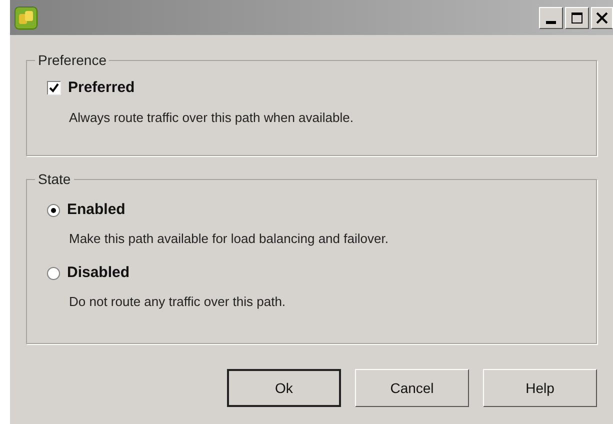 This screenshot has height=424, width=613. I want to click on maximize-button, so click(577, 17).